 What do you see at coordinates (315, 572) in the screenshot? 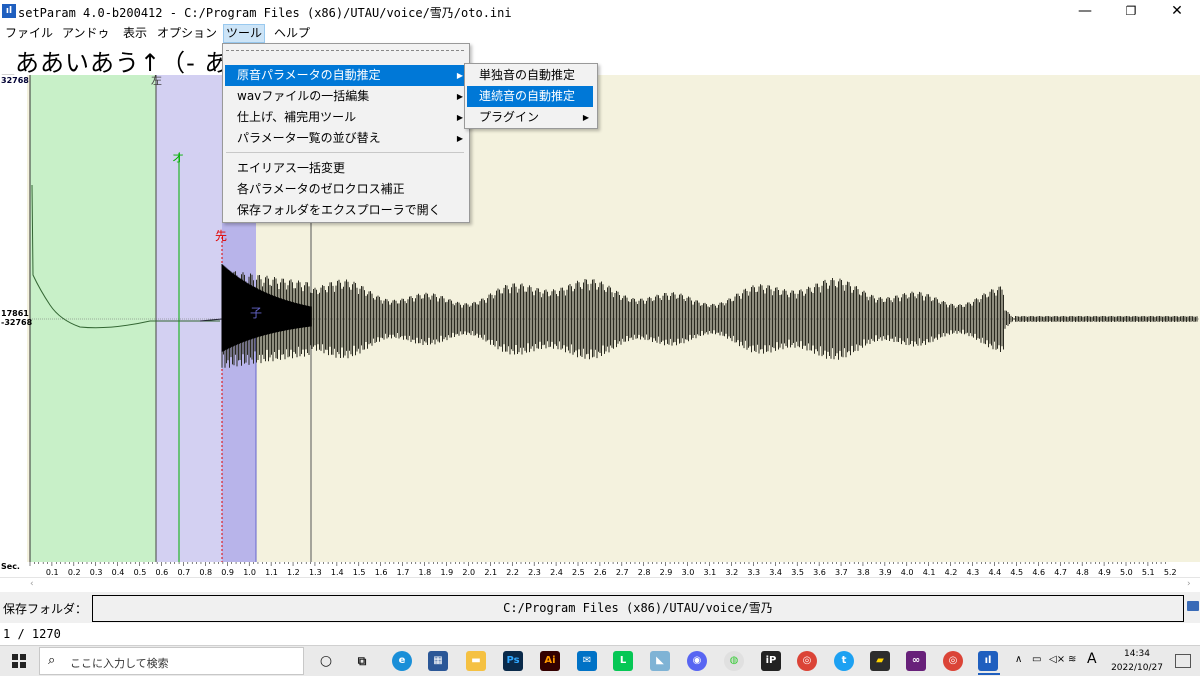
I see `ruler-tick-label: 1.3` at bounding box center [315, 572].